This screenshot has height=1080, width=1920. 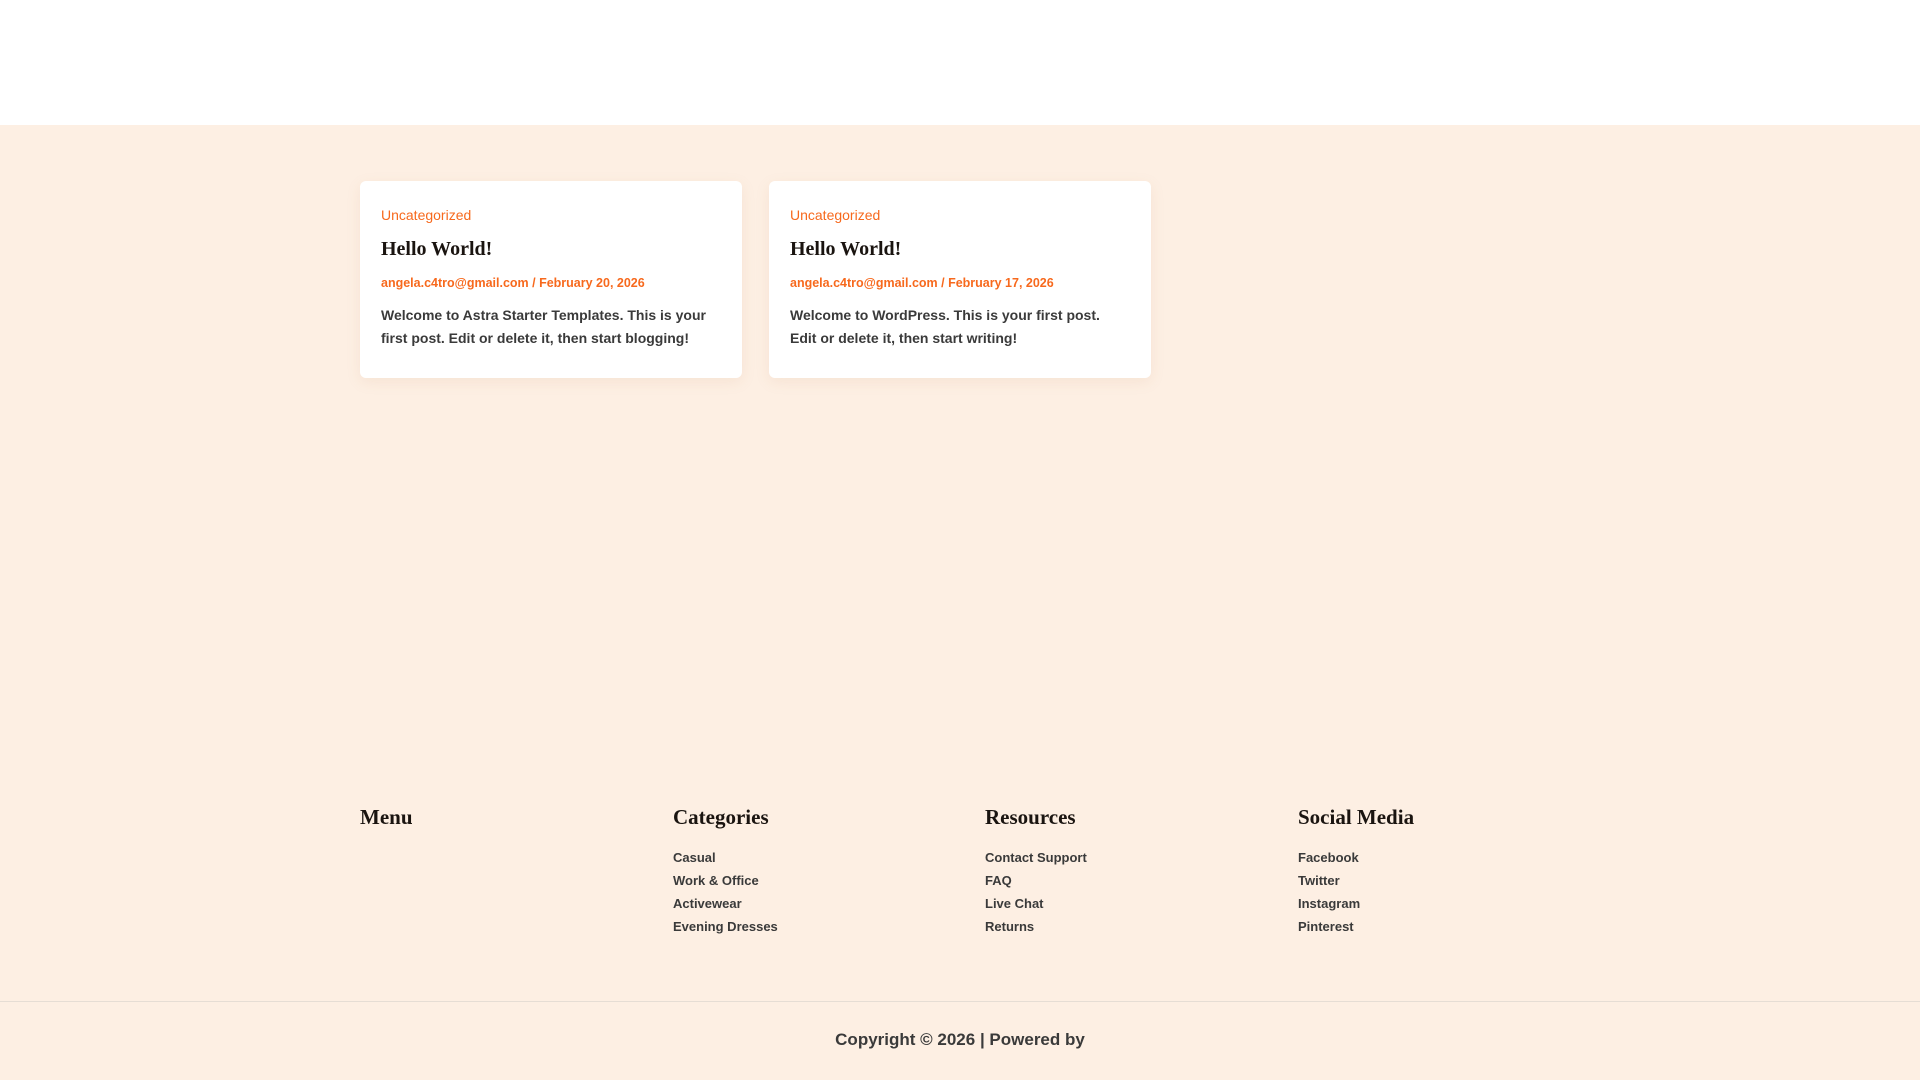 I want to click on site-header, so click(x=960, y=62).